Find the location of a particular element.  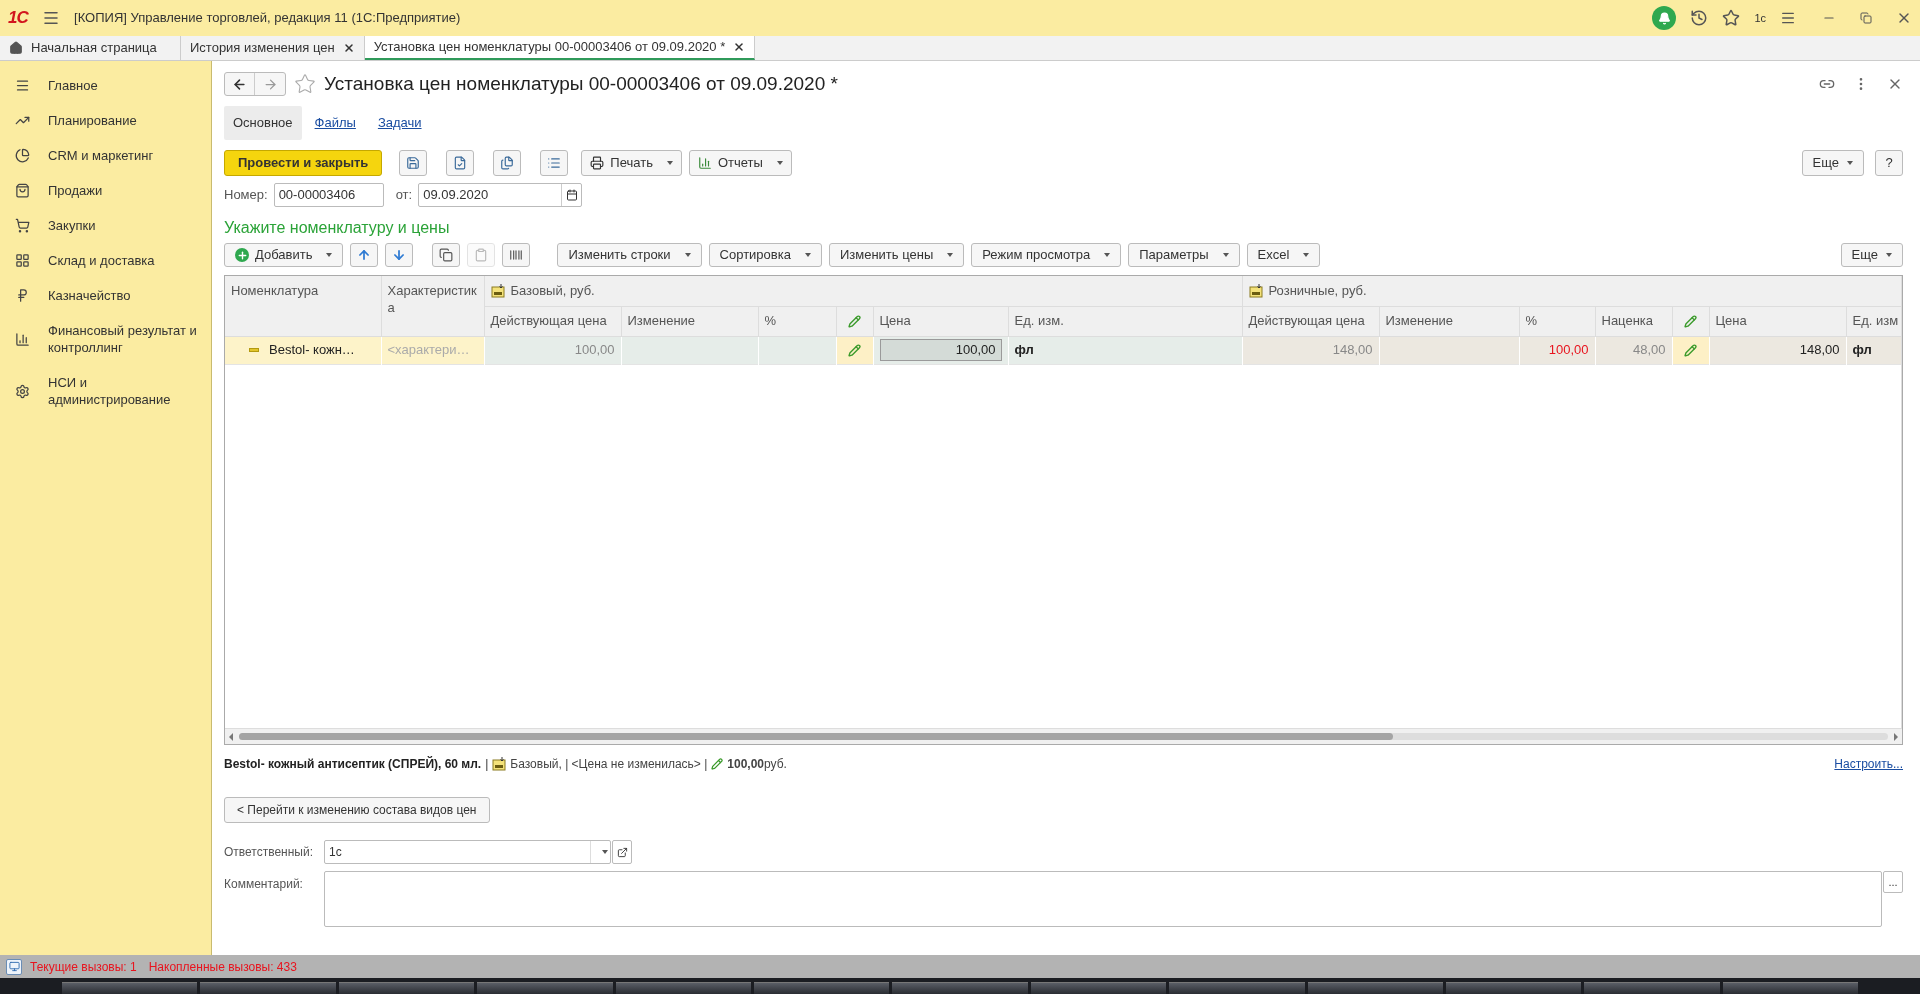

sidebar-item: НСИ и администрирование is located at coordinates (126, 391).